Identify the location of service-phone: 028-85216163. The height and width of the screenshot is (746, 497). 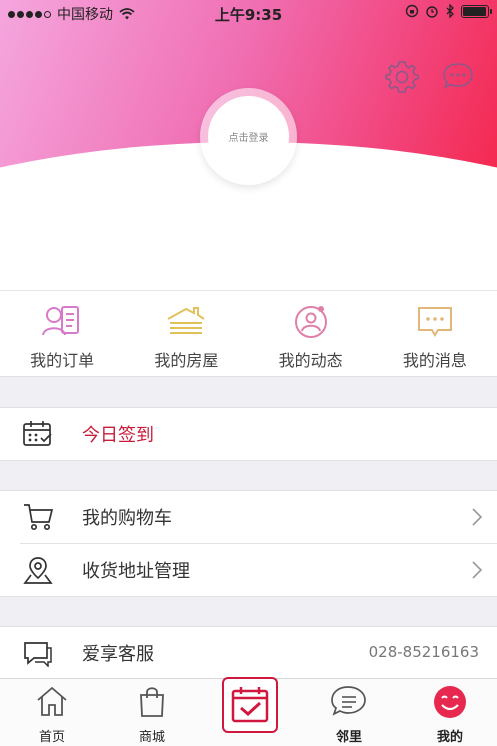
(424, 652).